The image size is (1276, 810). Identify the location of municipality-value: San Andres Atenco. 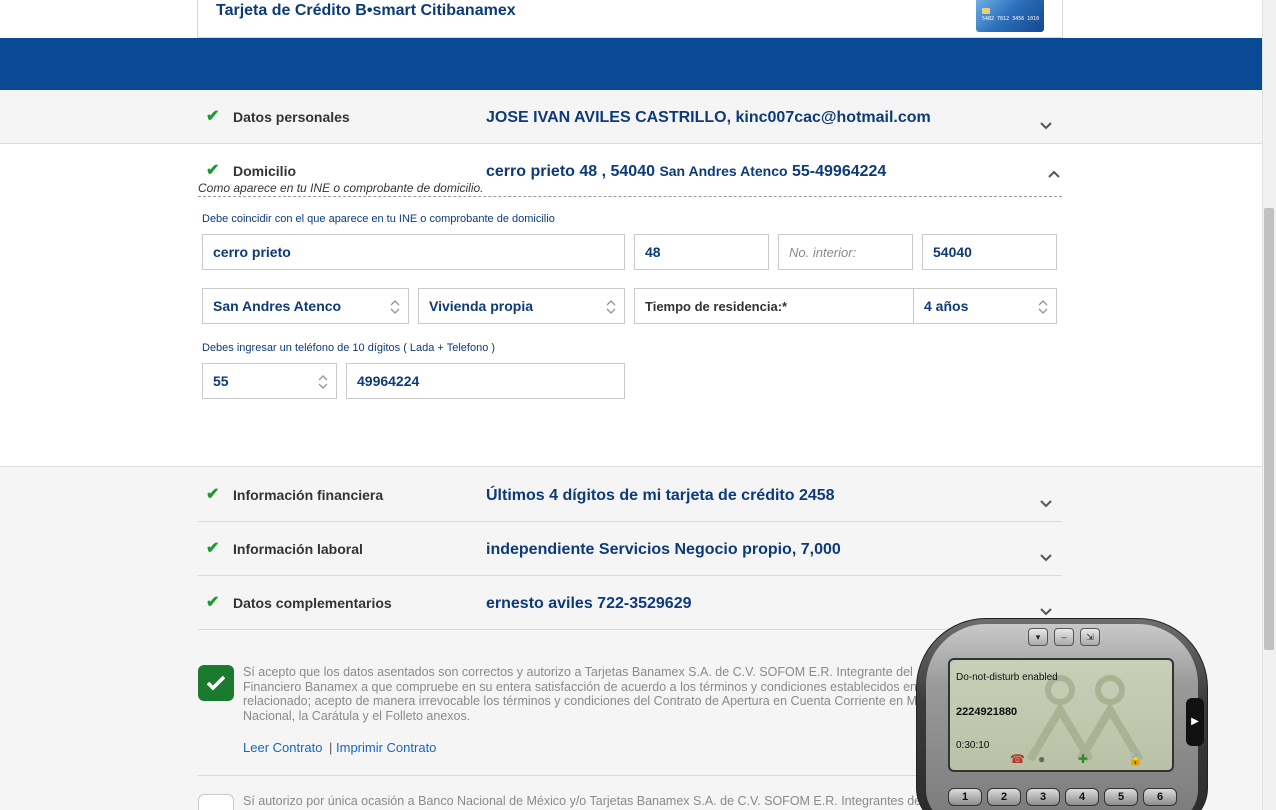
(277, 306).